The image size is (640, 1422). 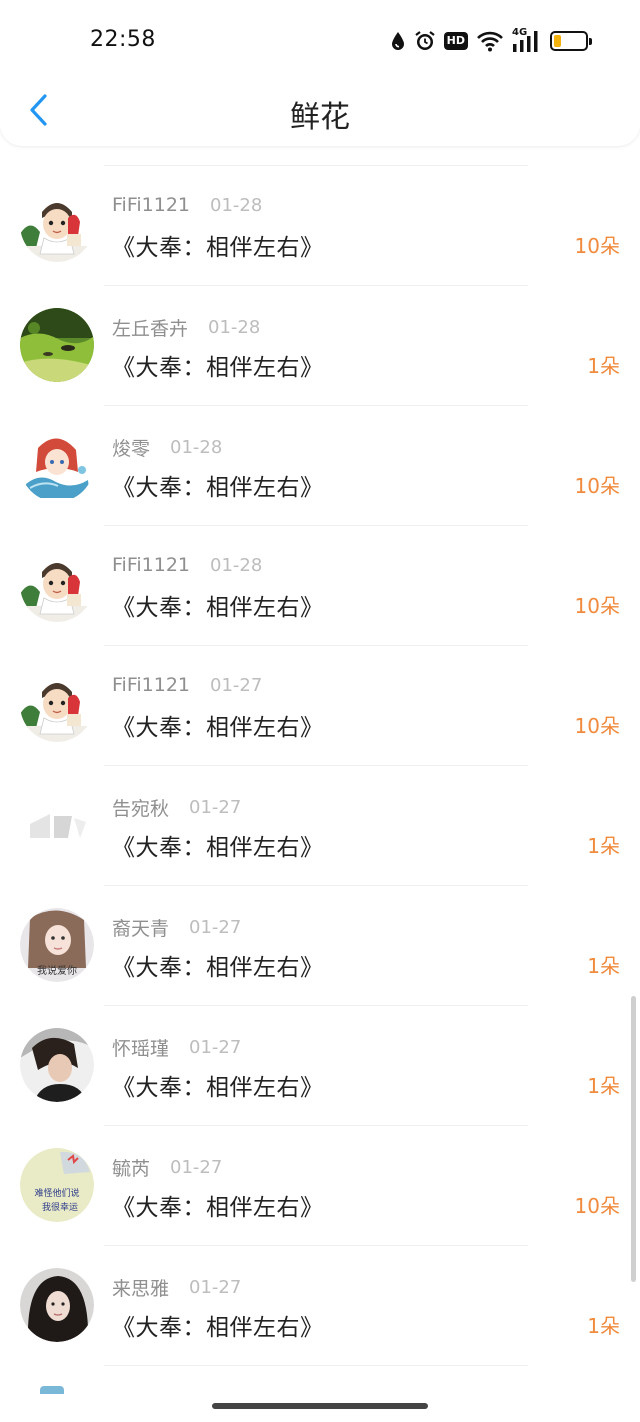 I want to click on status-bar: 22:58 HD 4G, so click(x=320, y=40).